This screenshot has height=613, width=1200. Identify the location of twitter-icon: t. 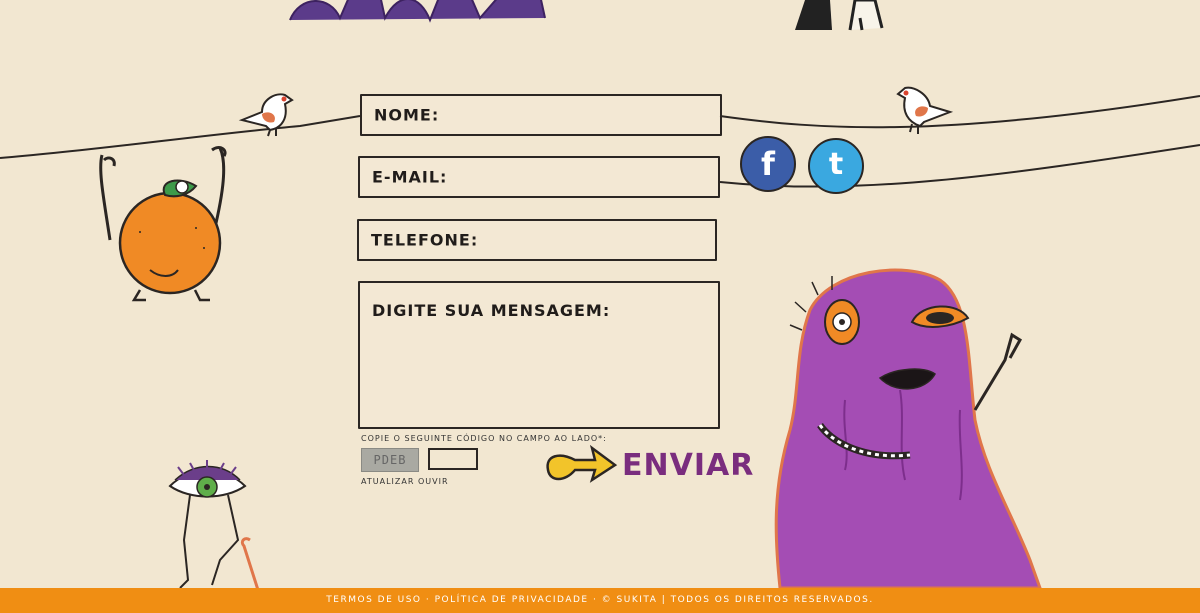
(836, 164).